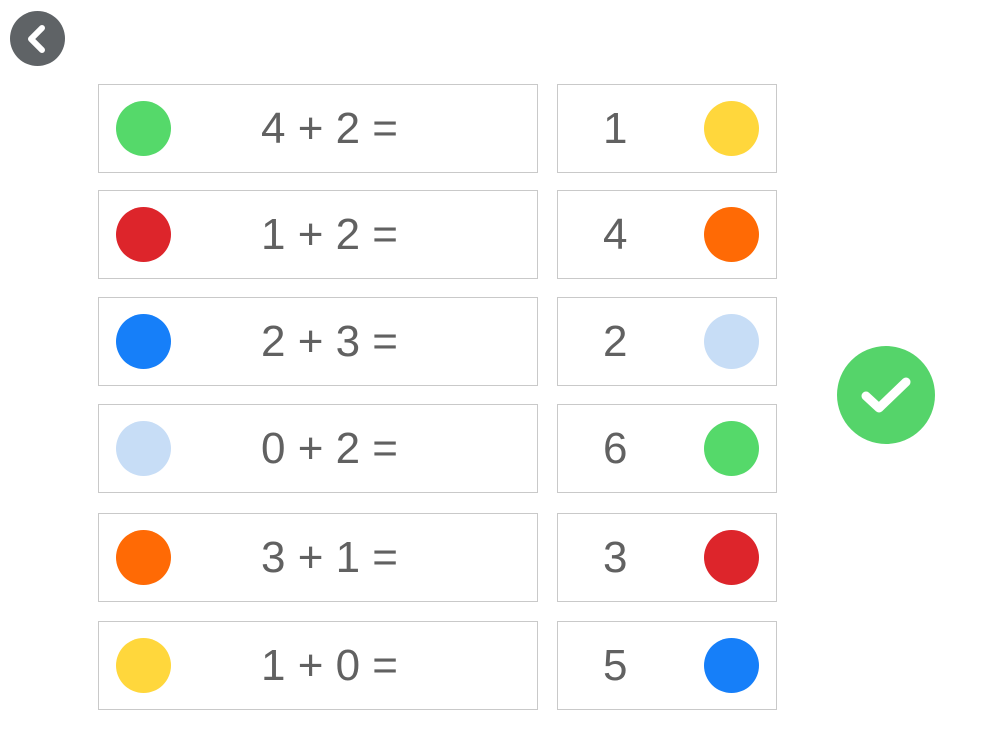 The height and width of the screenshot is (750, 1000). Describe the element at coordinates (615, 128) in the screenshot. I see `answer-text: 1` at that location.